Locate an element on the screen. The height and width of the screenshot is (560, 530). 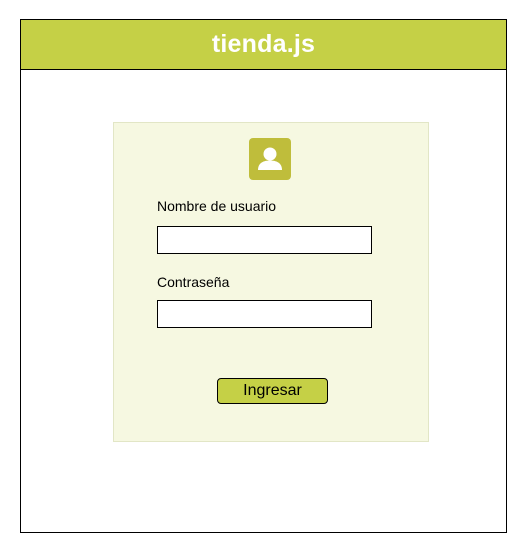
password-label: Contraseña is located at coordinates (193, 282).